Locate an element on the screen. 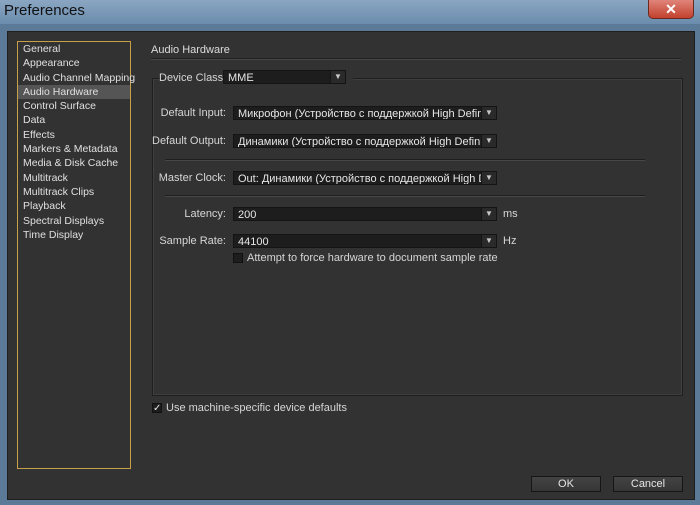 This screenshot has width=700, height=505. sidebar-item-media-disk-cache: Media & Disk Cache is located at coordinates (74, 163).